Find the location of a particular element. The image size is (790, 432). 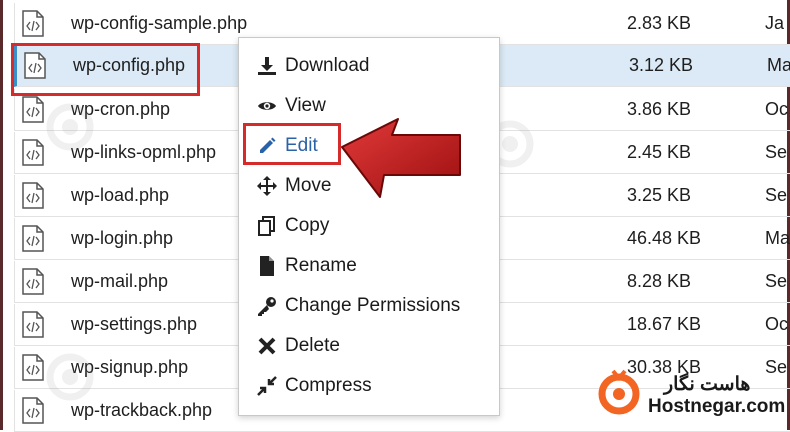

file-date: Ja is located at coordinates (775, 23).